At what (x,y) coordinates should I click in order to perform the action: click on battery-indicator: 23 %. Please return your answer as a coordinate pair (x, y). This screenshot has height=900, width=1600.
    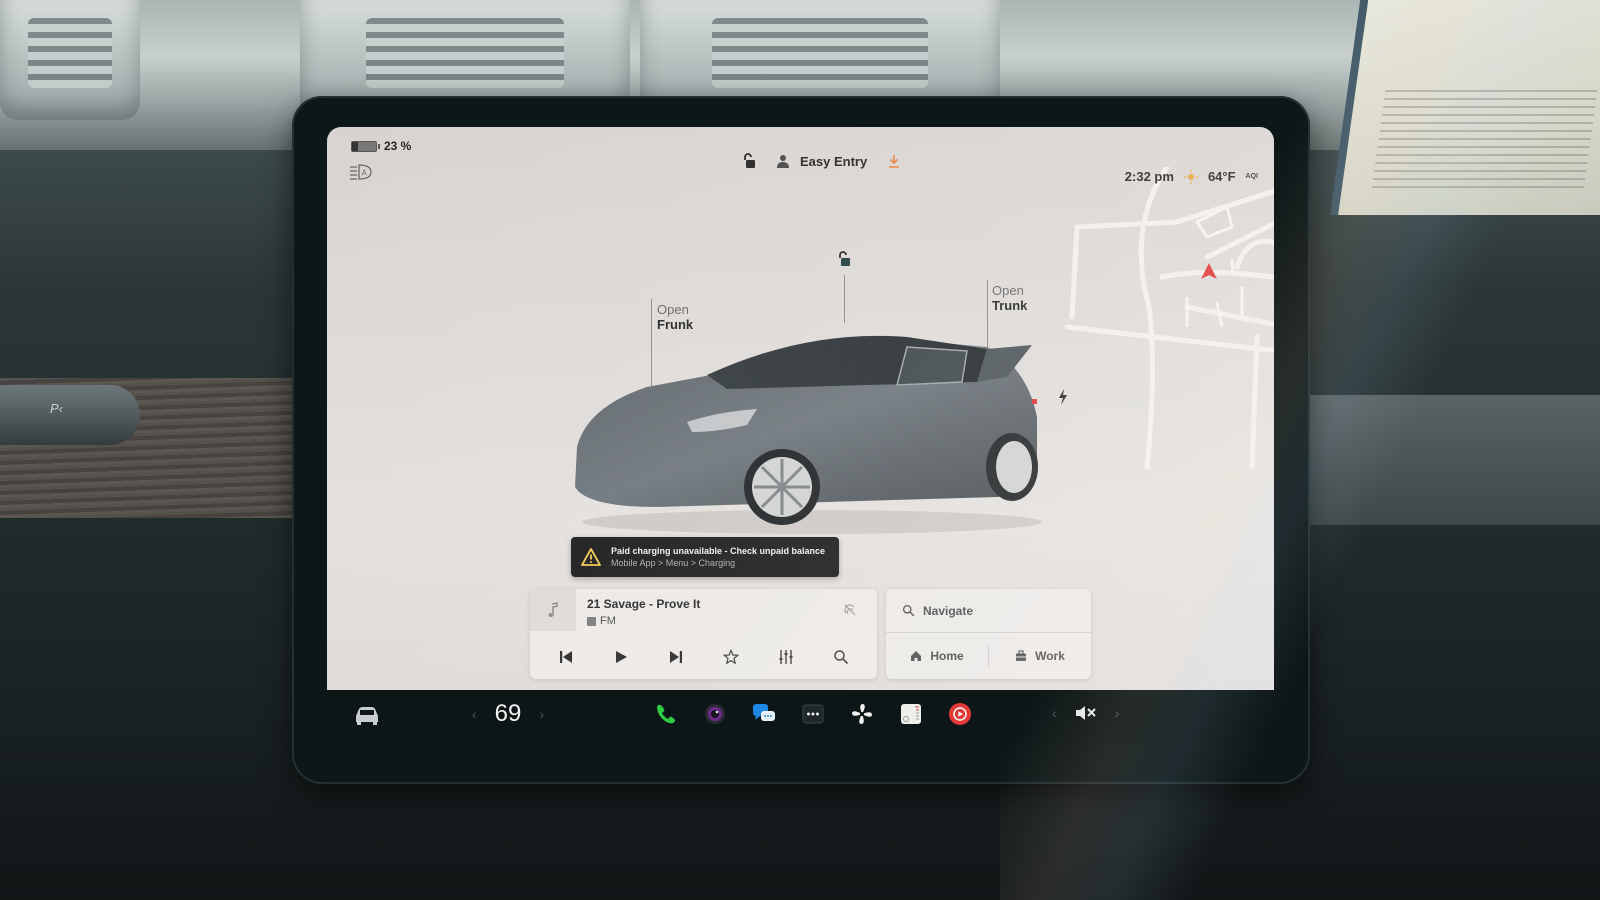
    Looking at the image, I should click on (381, 146).